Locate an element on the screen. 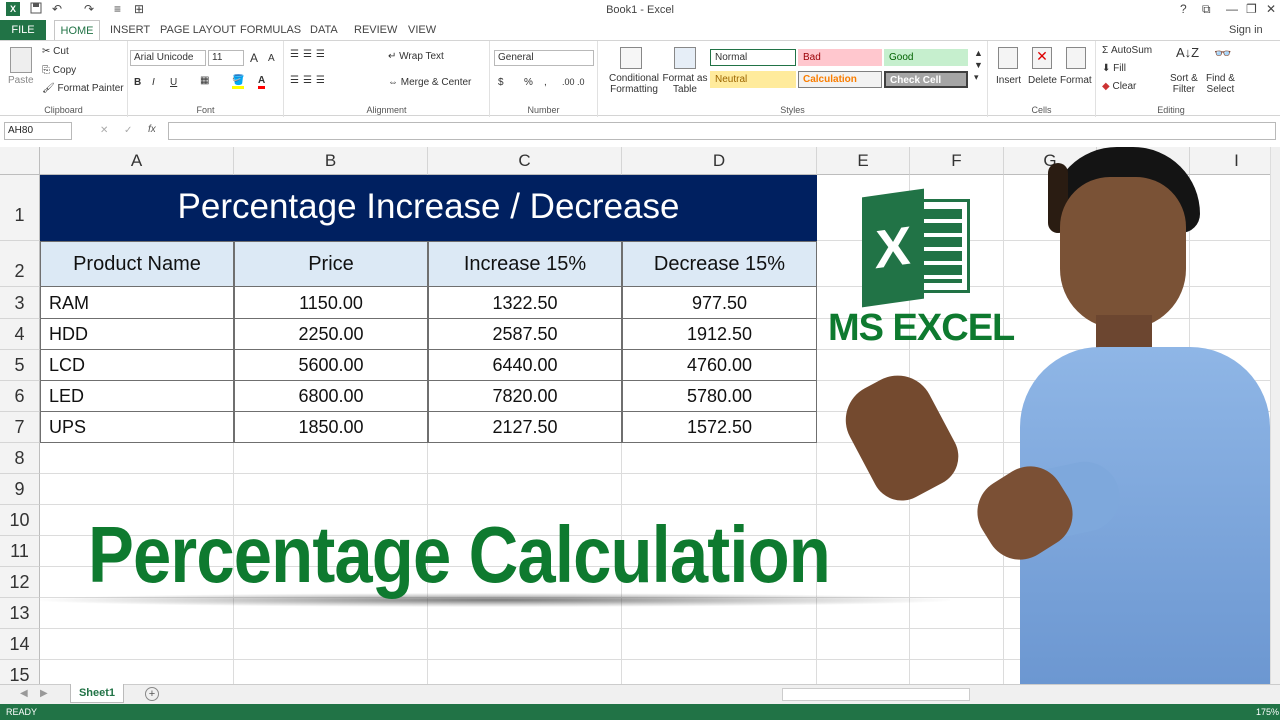 This screenshot has width=1280, height=720. shrink-font-button: A is located at coordinates (271, 58).